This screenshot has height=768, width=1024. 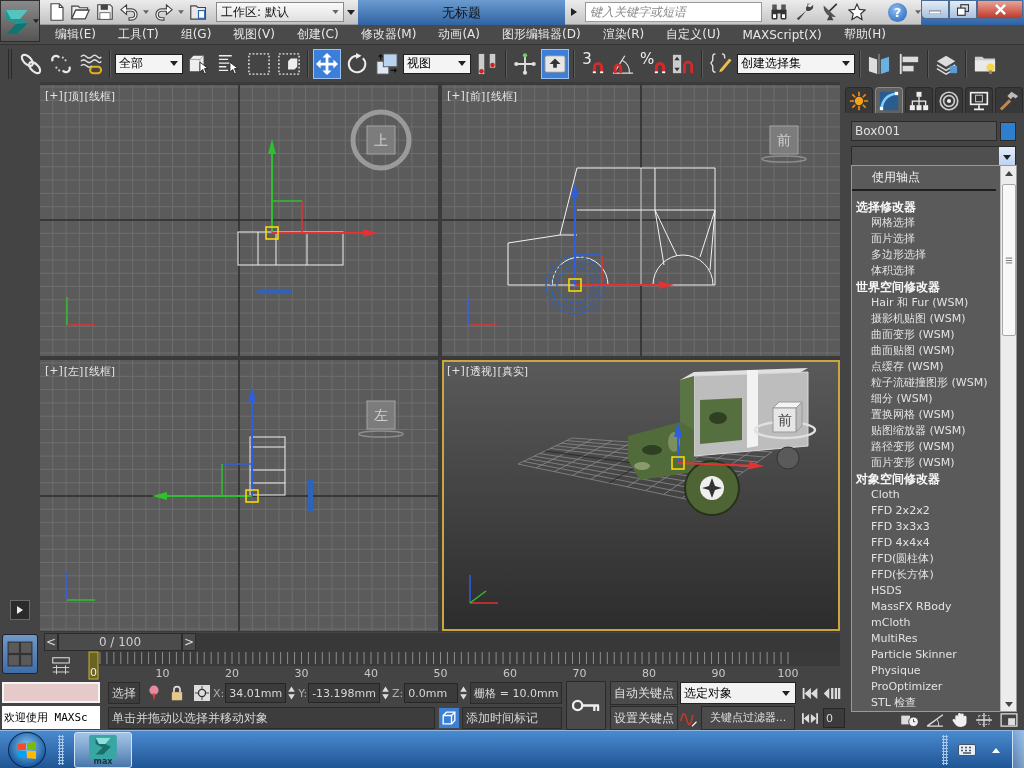 What do you see at coordinates (926, 623) in the screenshot?
I see `modifier-option: mCloth` at bounding box center [926, 623].